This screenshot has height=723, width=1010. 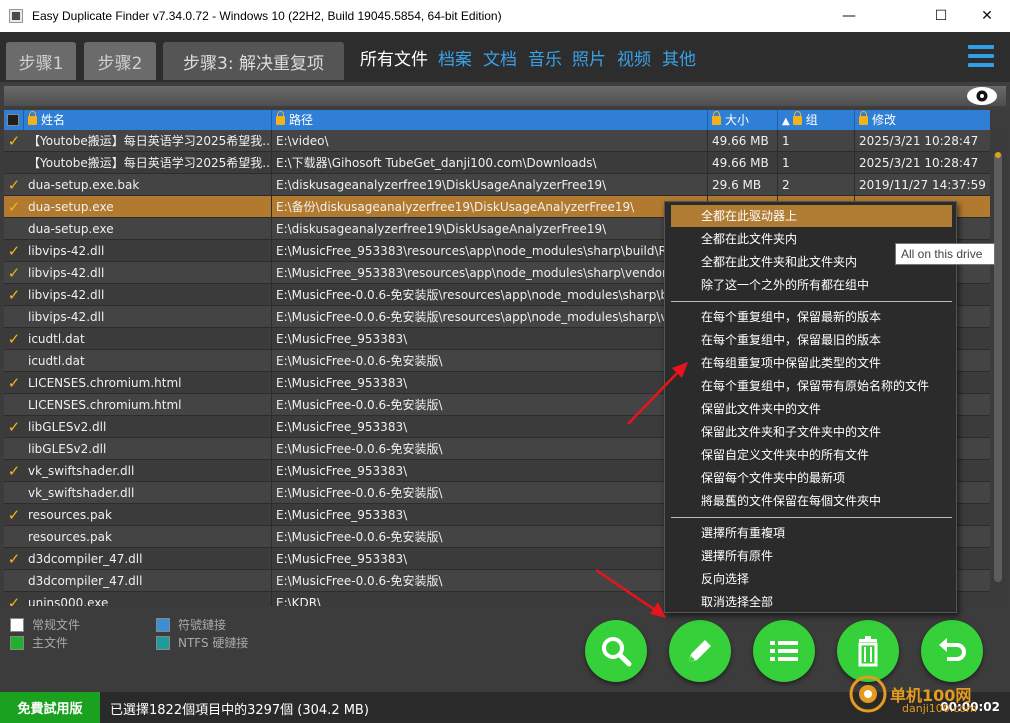 I want to click on column-group: ▲ 组, so click(x=816, y=120).